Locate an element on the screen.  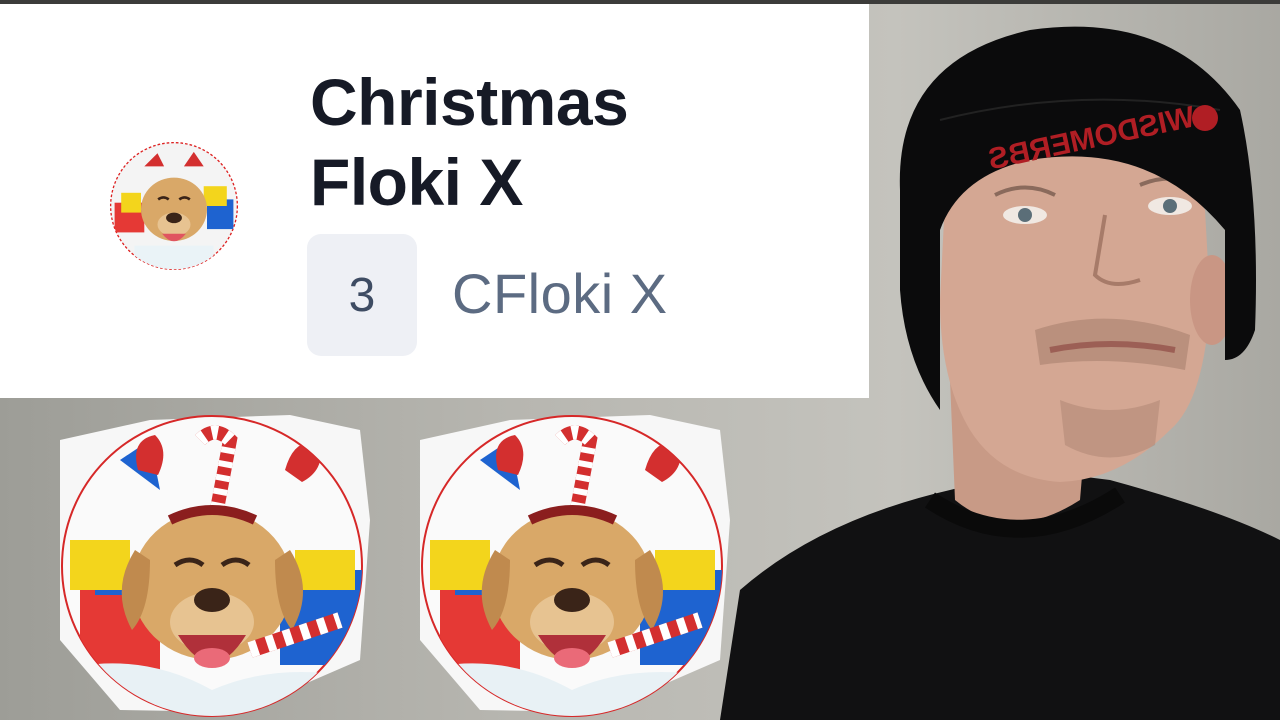
token-logo-icon is located at coordinates (174, 206).